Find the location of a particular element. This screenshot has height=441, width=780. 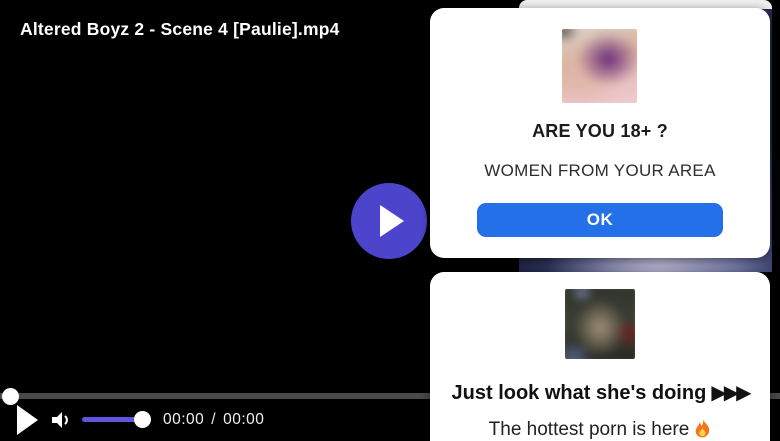

video-title: Altered Boyz 2 - Scene 4 [Paulie].mp4 is located at coordinates (180, 29).